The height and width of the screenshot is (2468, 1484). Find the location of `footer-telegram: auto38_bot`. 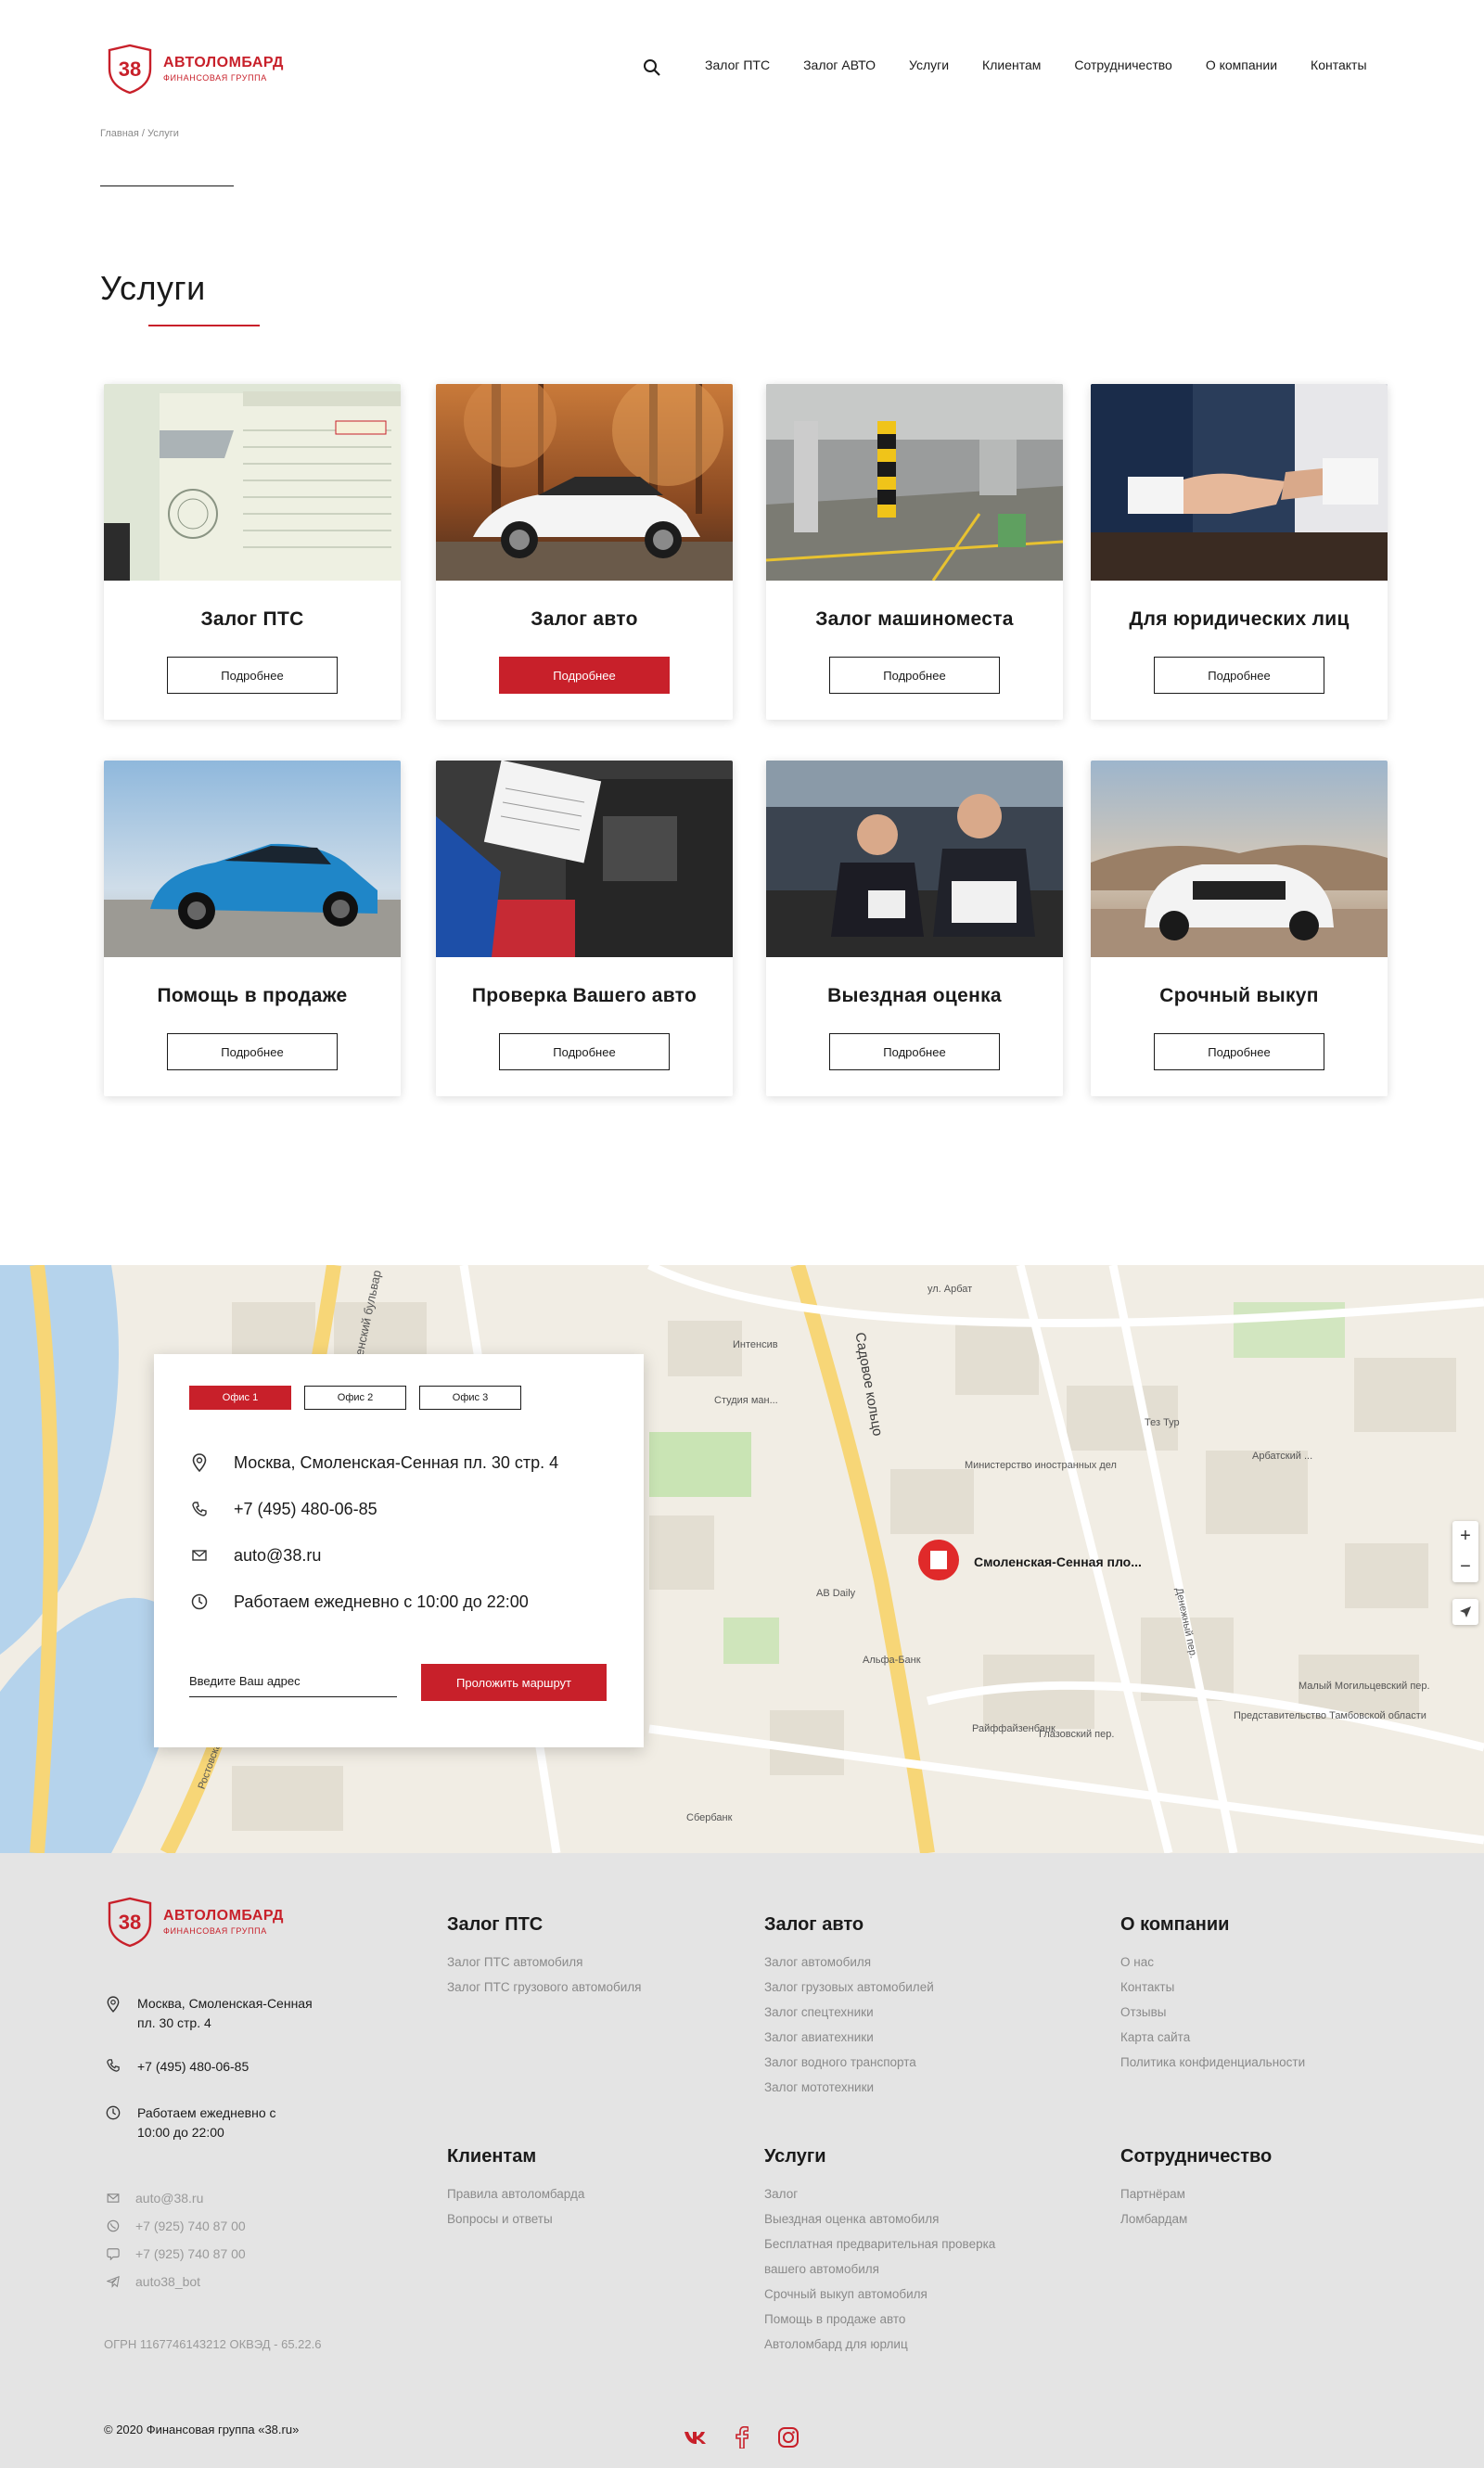

footer-telegram: auto38_bot is located at coordinates (152, 2281).